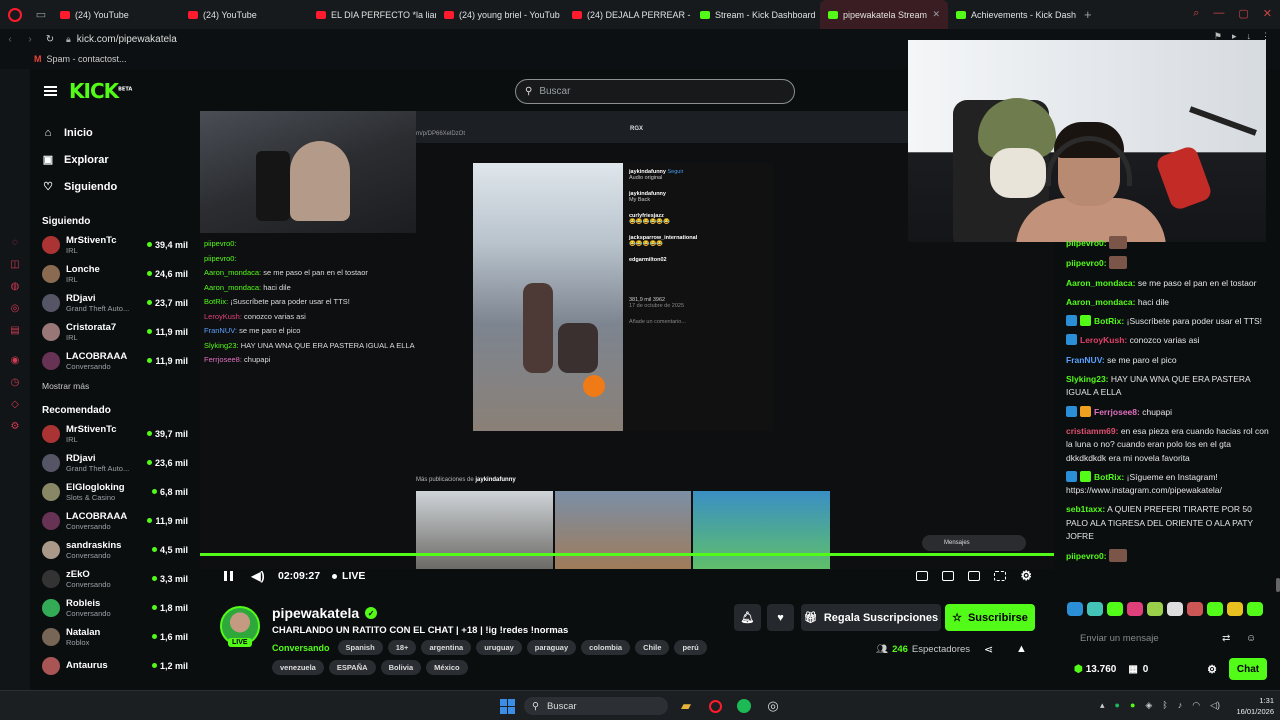 Image resolution: width=1280 pixels, height=720 pixels. I want to click on taskbar-search: ⚲ Buscar, so click(596, 706).